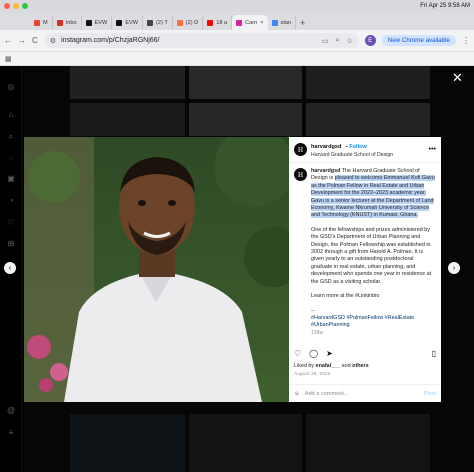  I want to click on datetime: Fri Apr 25 9:58 AM, so click(445, 6).